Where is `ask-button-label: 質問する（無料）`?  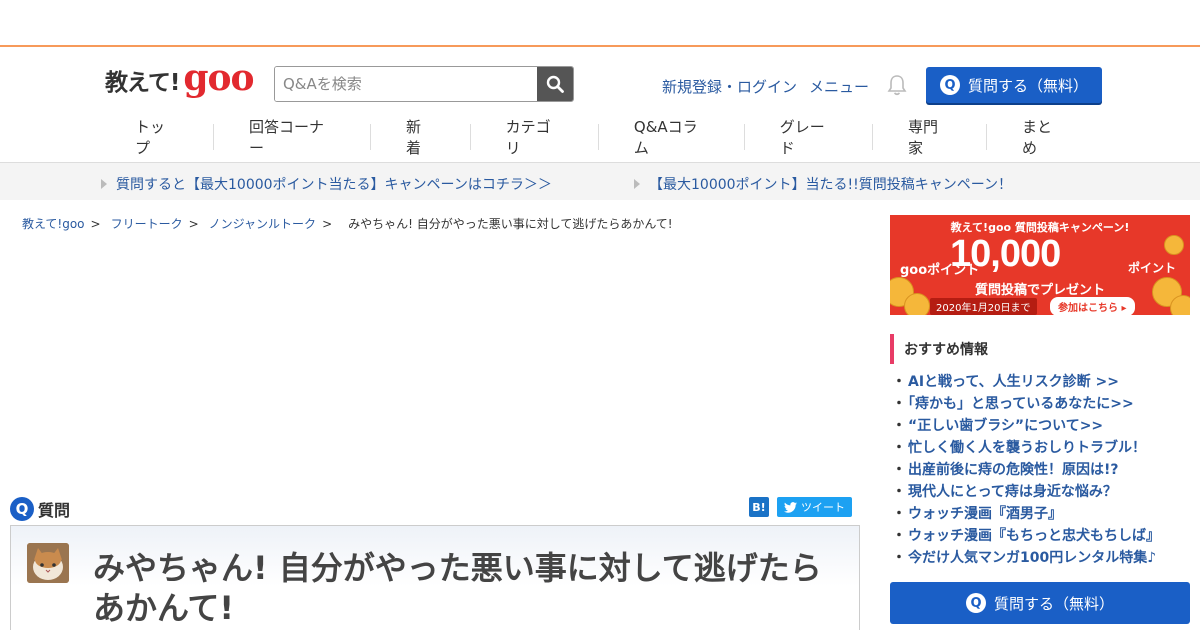
ask-button-label: 質問する（無料） is located at coordinates (1027, 85).